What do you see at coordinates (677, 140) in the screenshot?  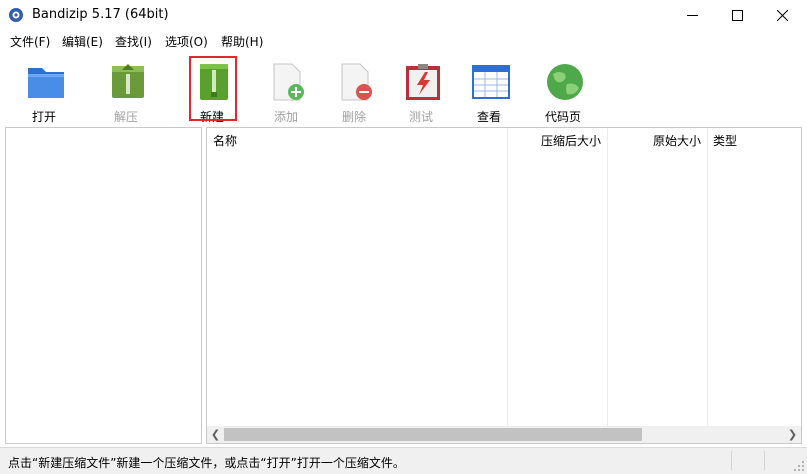 I see `column-original-size-header: 原始大小` at bounding box center [677, 140].